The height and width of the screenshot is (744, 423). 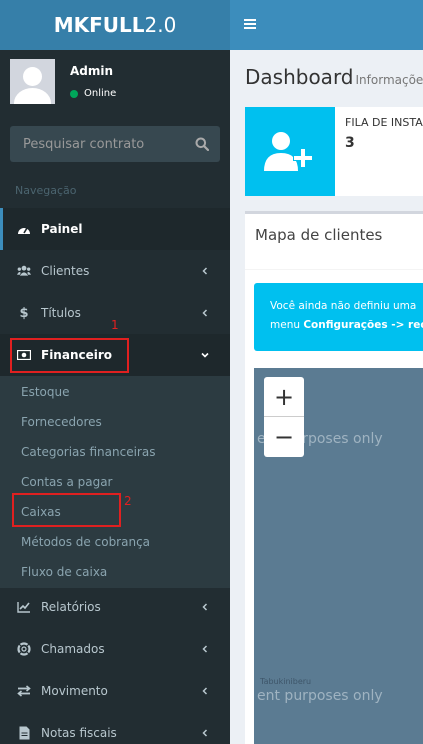 I want to click on user-status: Online, so click(x=93, y=93).